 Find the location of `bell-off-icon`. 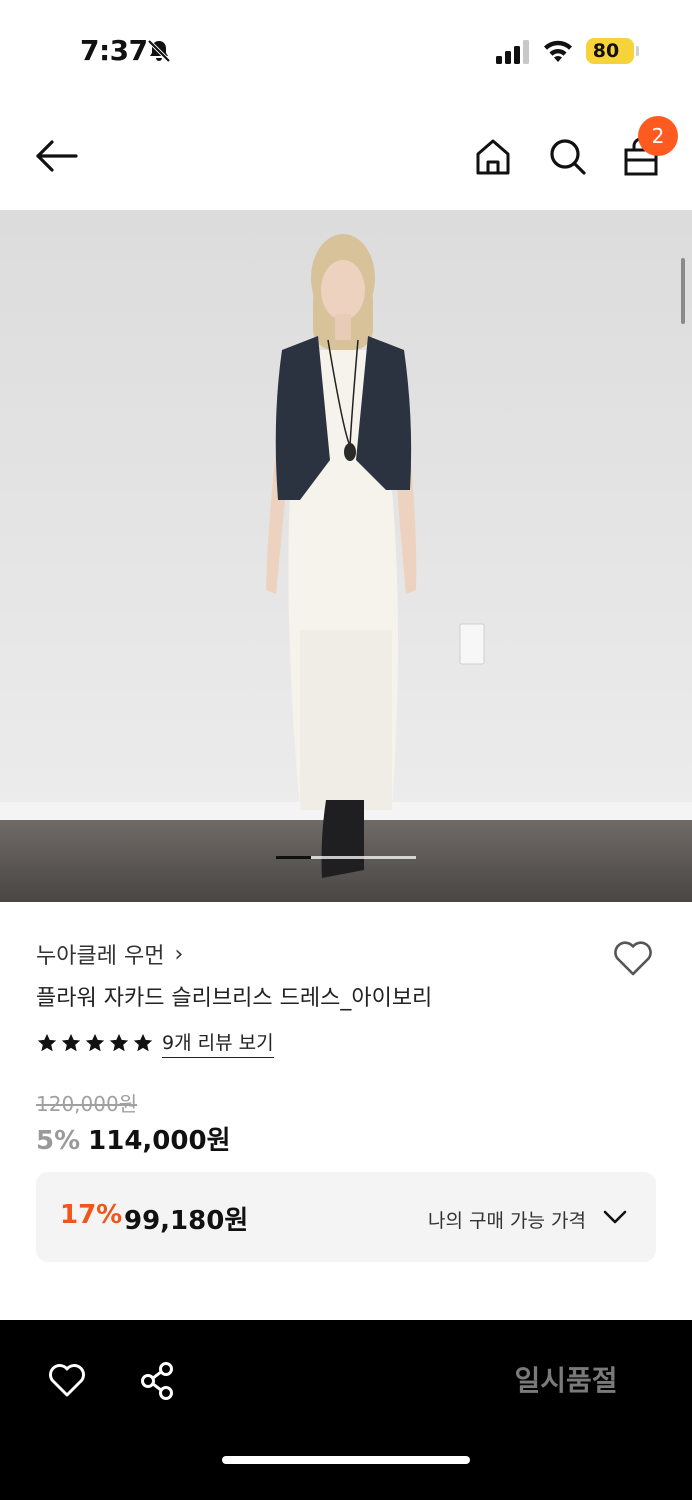

bell-off-icon is located at coordinates (159, 51).